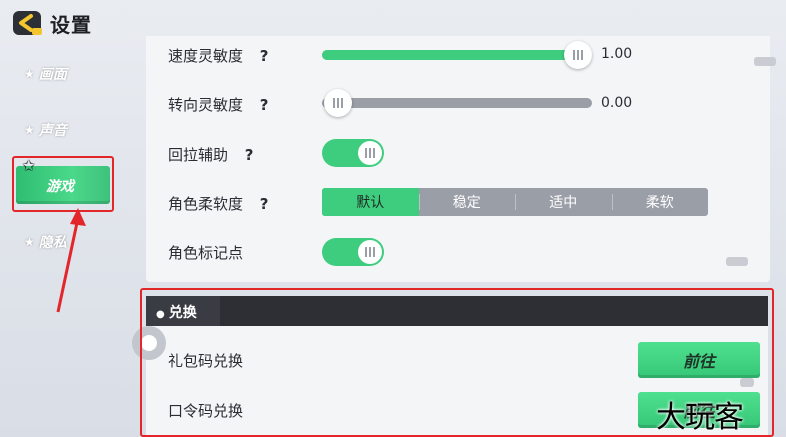 This screenshot has height=437, width=786. I want to click on option-moderate: 适中, so click(563, 202).